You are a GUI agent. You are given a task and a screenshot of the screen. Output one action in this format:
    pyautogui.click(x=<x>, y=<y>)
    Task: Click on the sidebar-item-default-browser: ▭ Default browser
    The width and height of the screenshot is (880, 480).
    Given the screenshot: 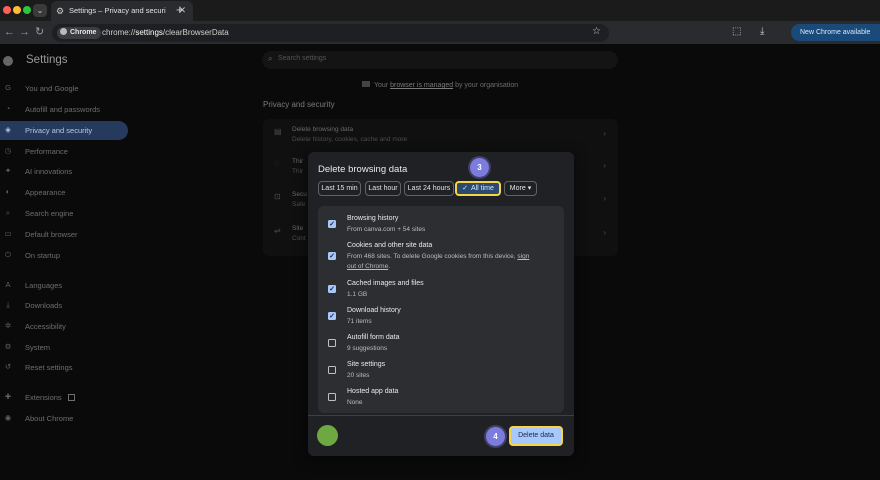 What is the action you would take?
    pyautogui.click(x=64, y=234)
    